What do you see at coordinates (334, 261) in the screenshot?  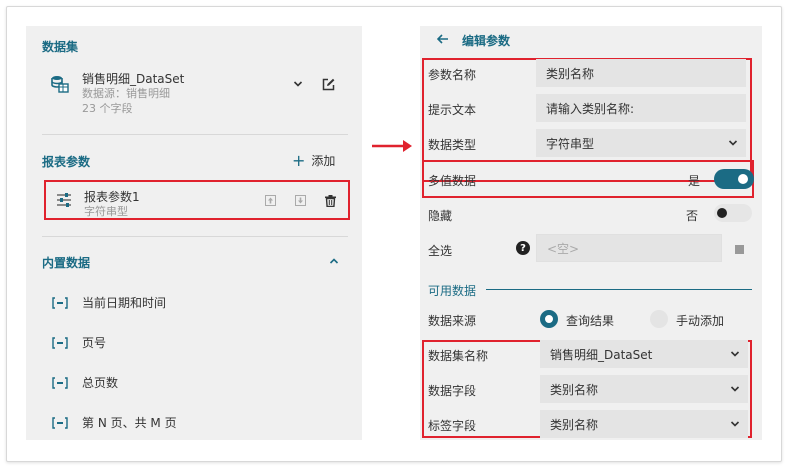 I see `chevron-up-icon` at bounding box center [334, 261].